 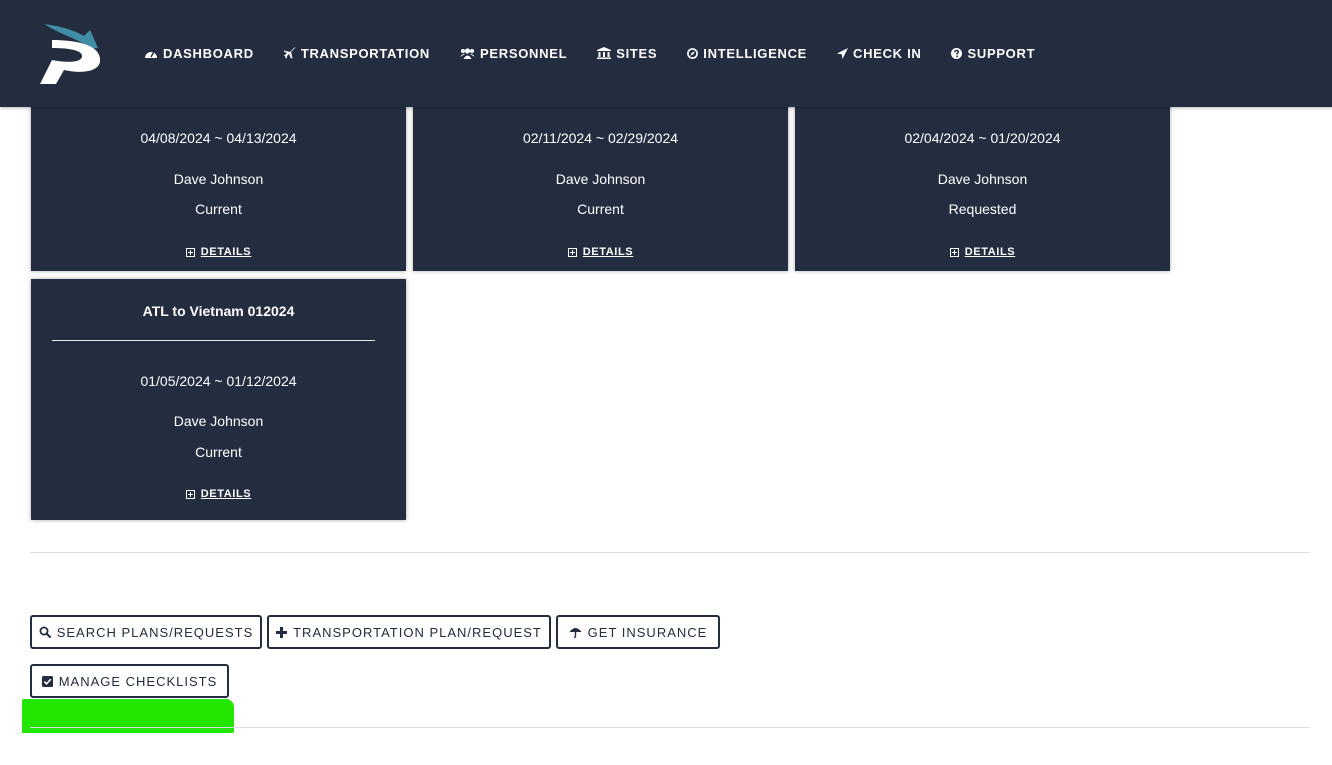 What do you see at coordinates (218, 381) in the screenshot?
I see `card-dates: 01/05/2024 ~ 01/12/2024` at bounding box center [218, 381].